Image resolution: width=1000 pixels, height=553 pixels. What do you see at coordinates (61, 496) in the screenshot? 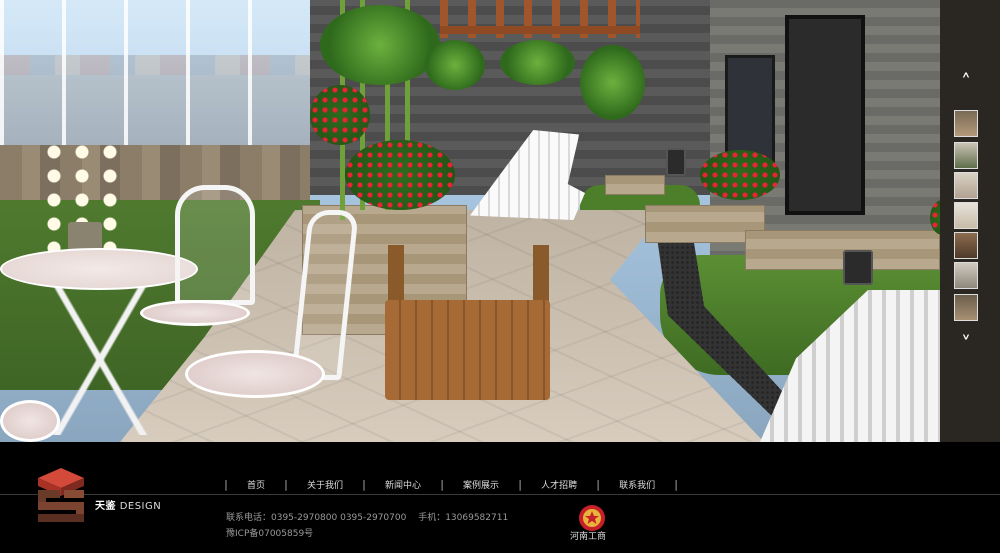
I see `company-logo-icon` at bounding box center [61, 496].